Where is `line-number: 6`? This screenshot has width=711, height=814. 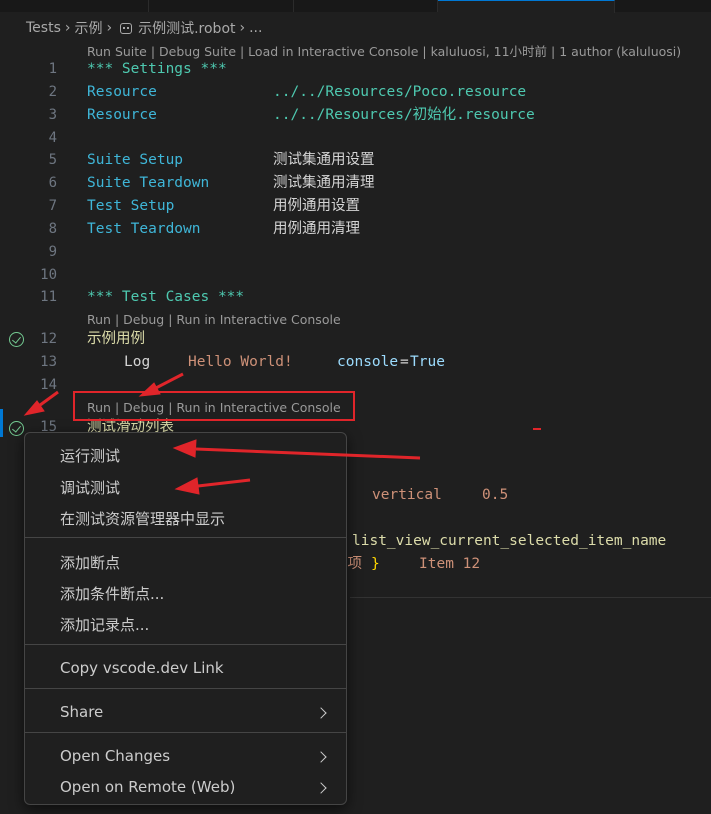
line-number: 6 is located at coordinates (52, 183).